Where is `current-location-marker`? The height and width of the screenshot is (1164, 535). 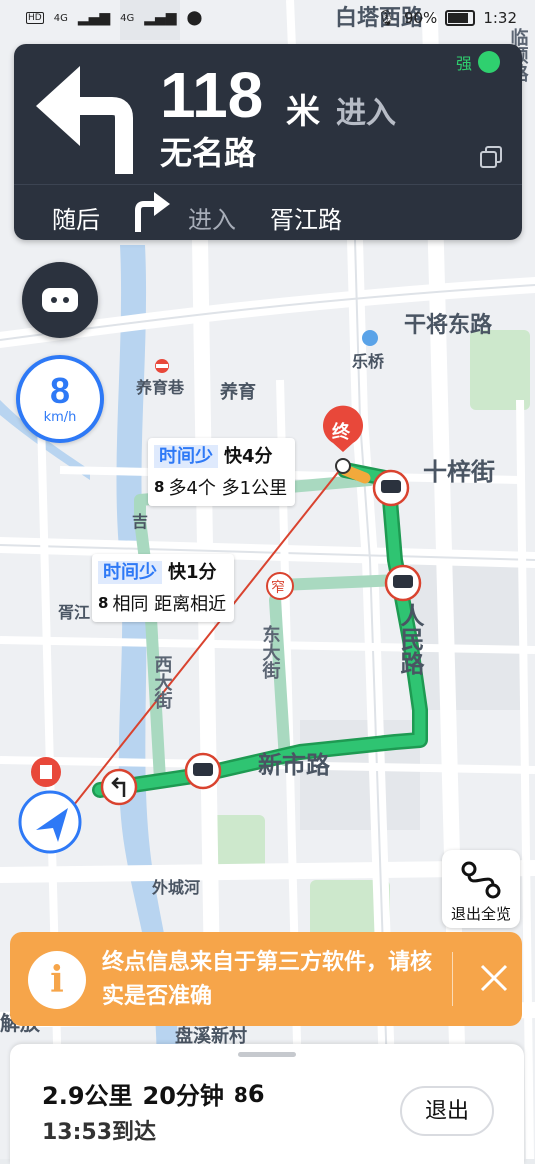 current-location-marker is located at coordinates (50, 822).